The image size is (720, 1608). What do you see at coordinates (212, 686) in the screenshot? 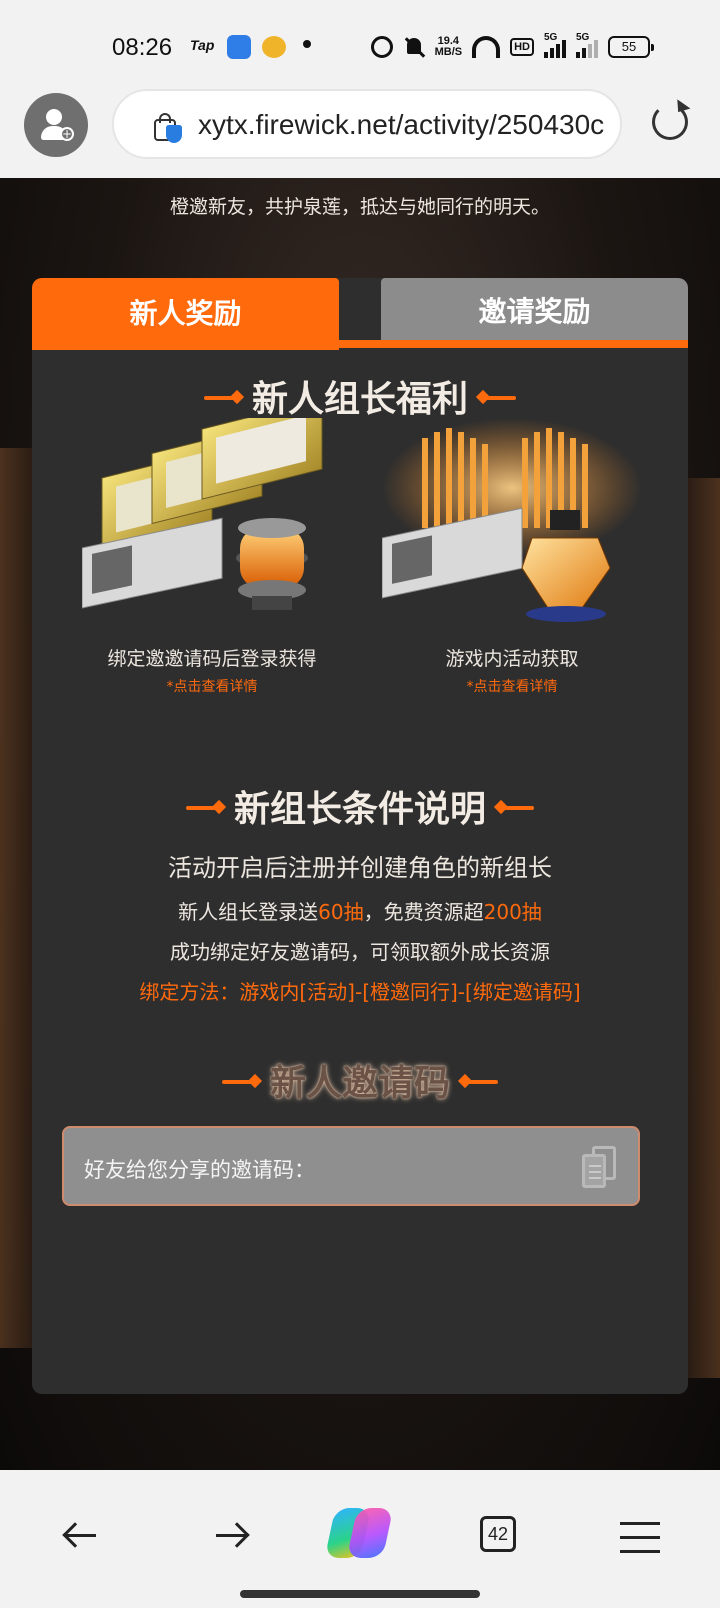
I see `reward-detail-link-1: *点击查看详情` at bounding box center [212, 686].